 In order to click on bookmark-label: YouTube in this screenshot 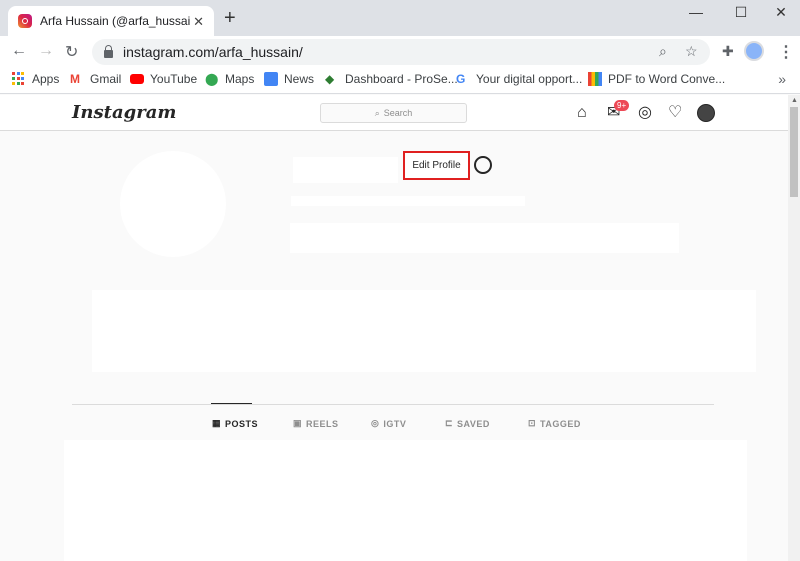, I will do `click(174, 79)`.